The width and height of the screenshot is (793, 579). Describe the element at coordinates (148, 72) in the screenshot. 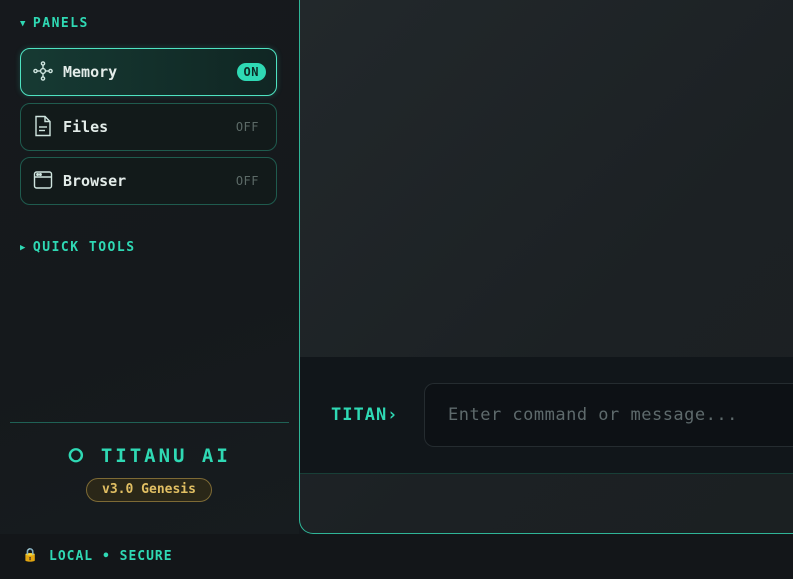

I see `panel-memory-button: Memory ON` at that location.